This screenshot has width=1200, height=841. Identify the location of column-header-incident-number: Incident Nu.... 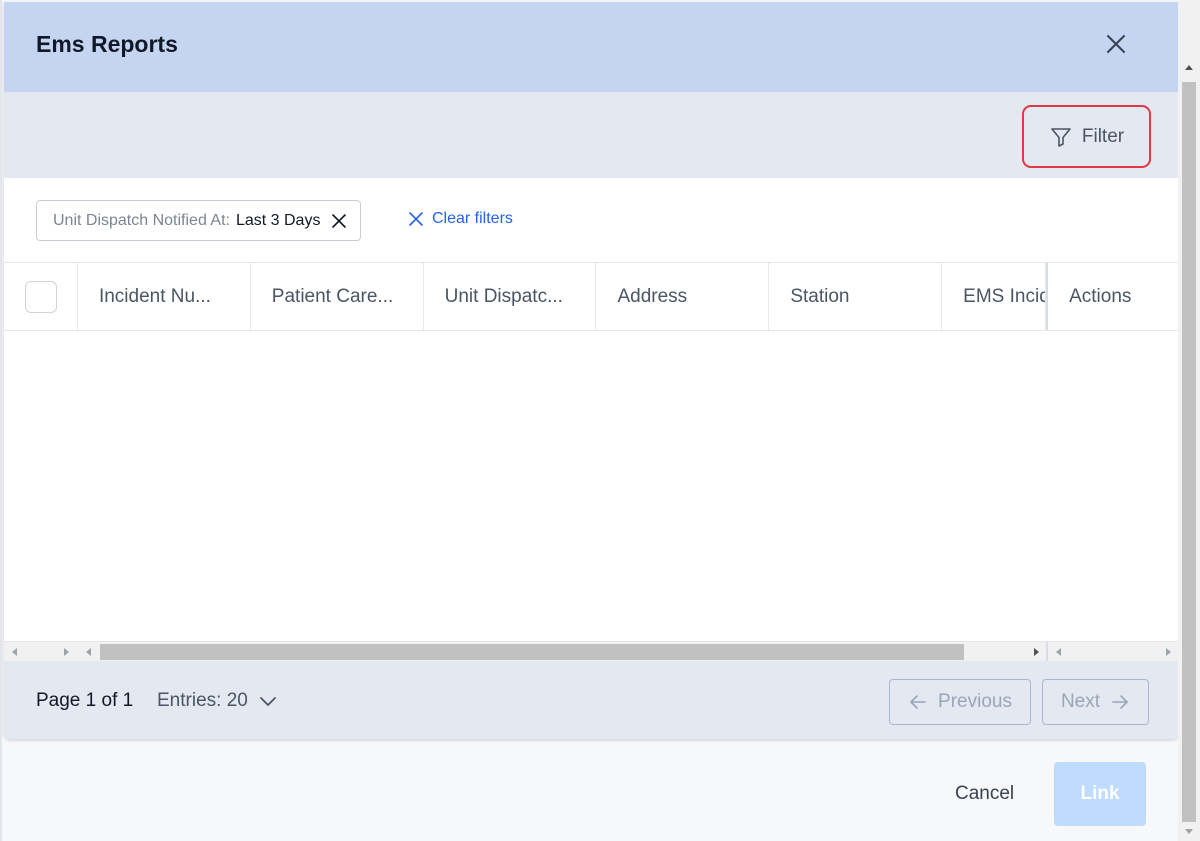
(164, 296).